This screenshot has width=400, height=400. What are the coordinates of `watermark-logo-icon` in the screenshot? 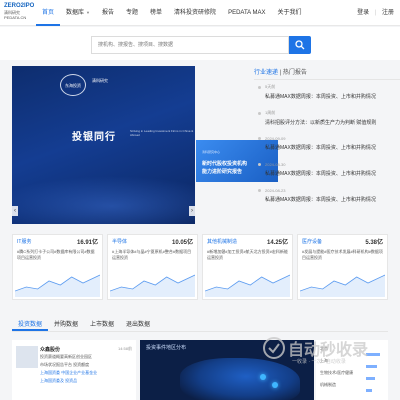 It's located at (274, 348).